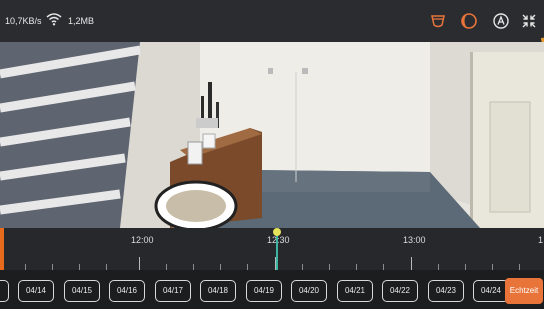  What do you see at coordinates (81, 21) in the screenshot?
I see `data-usage: 1,2MB` at bounding box center [81, 21].